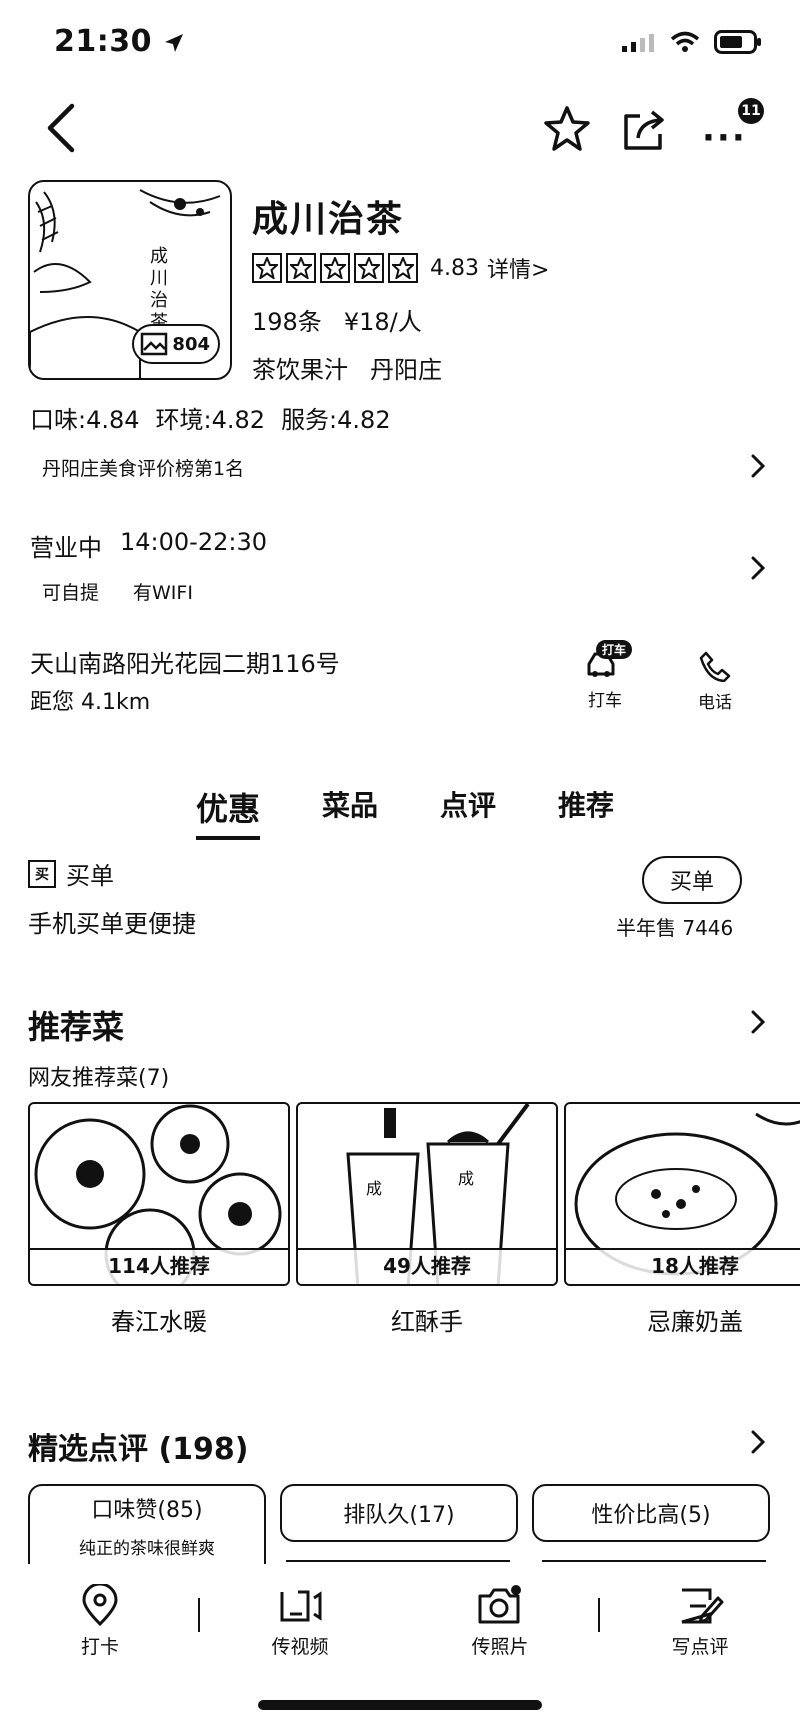  I want to click on status-time-text: 21:30, so click(103, 41).